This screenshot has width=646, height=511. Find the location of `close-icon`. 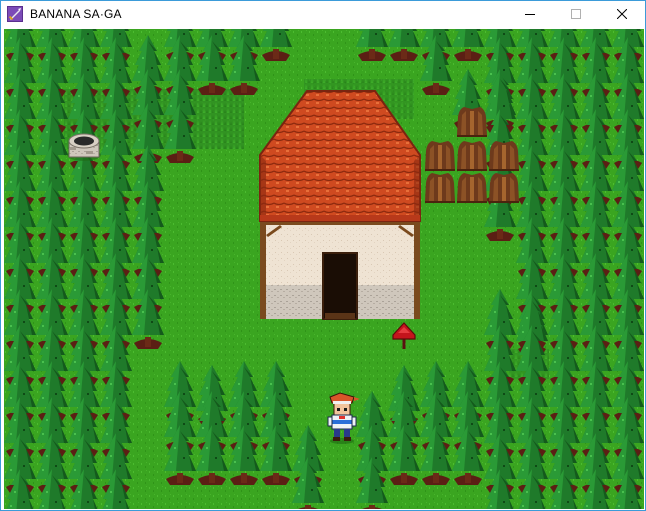

close-icon is located at coordinates (622, 14).